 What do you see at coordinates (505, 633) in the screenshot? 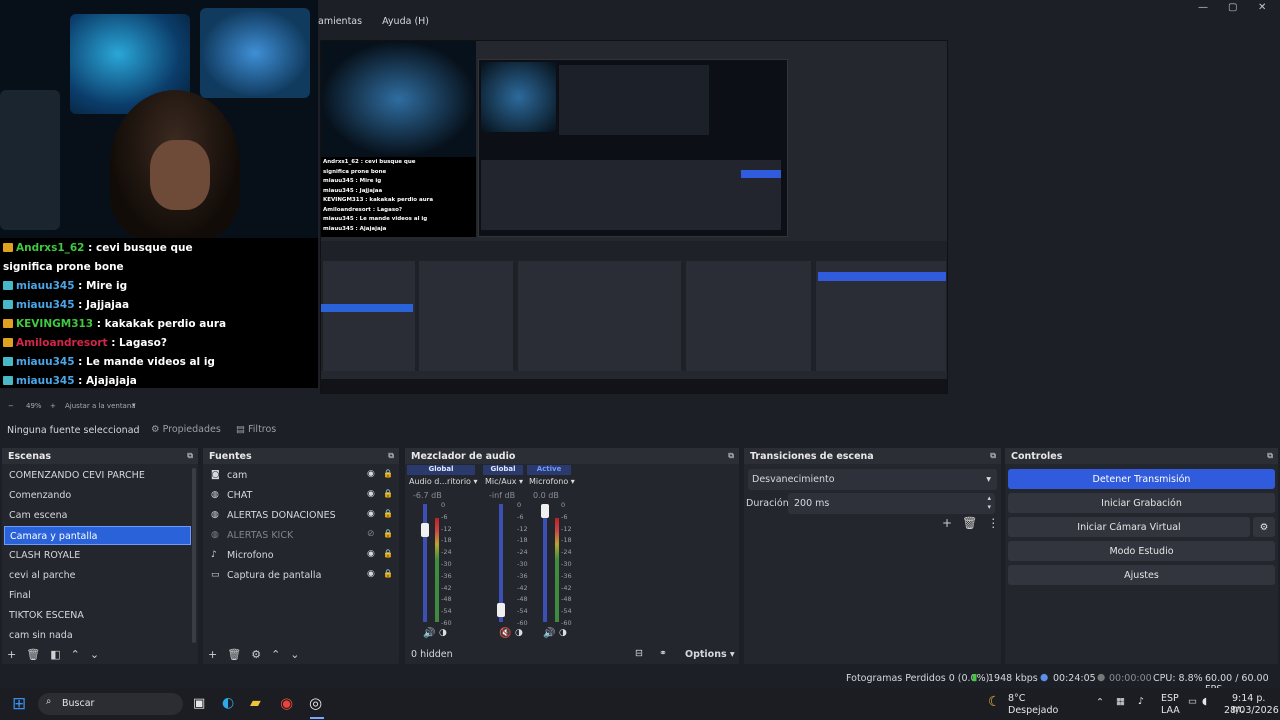
I see `speaker-muted-icon: 🔇` at bounding box center [505, 633].